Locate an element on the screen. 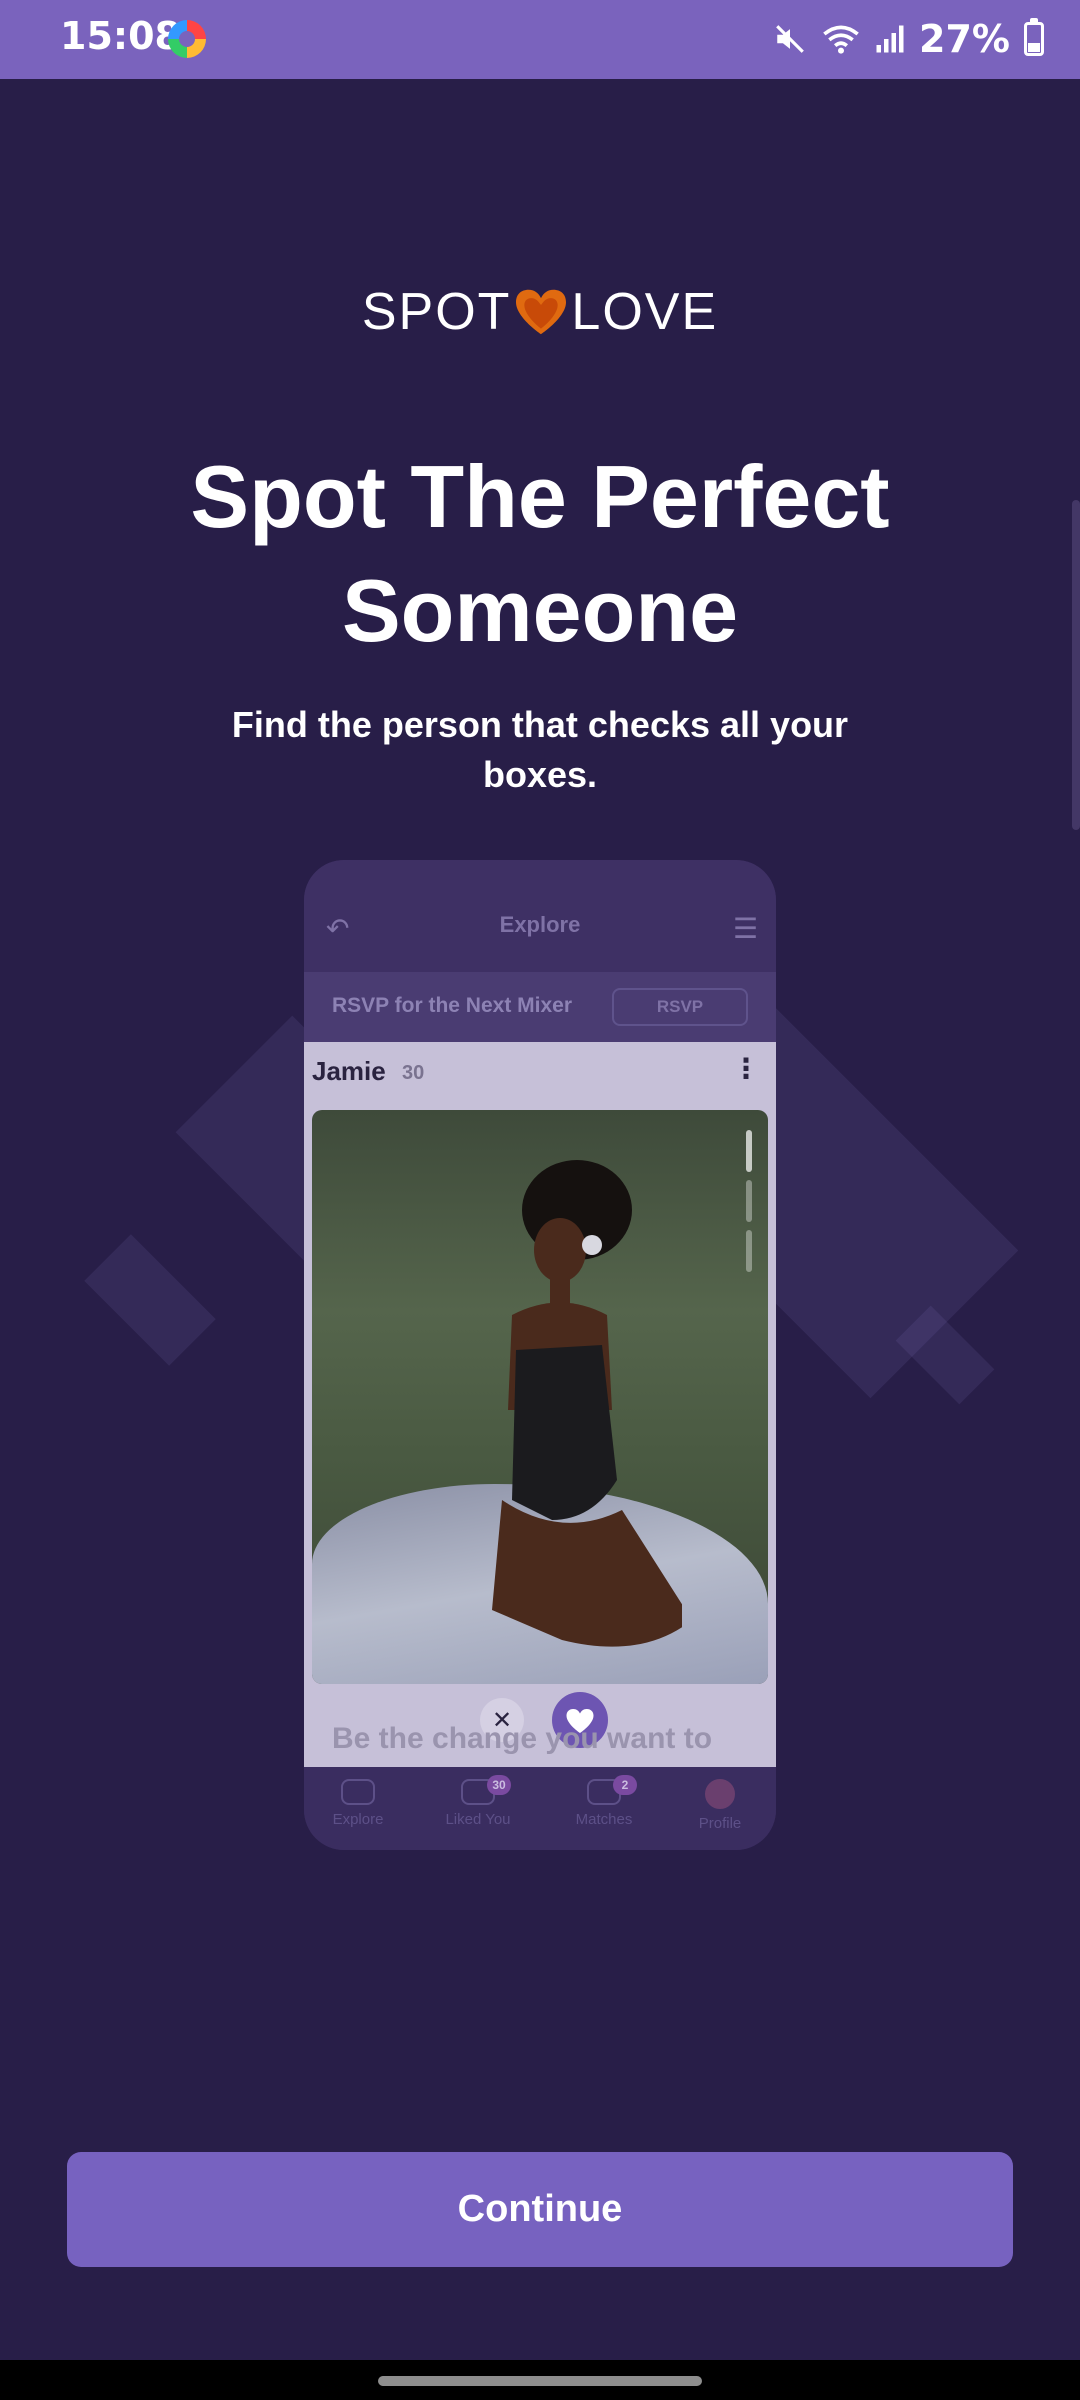 The image size is (1080, 2400). preview-nav-explore: Explore is located at coordinates (358, 1803).